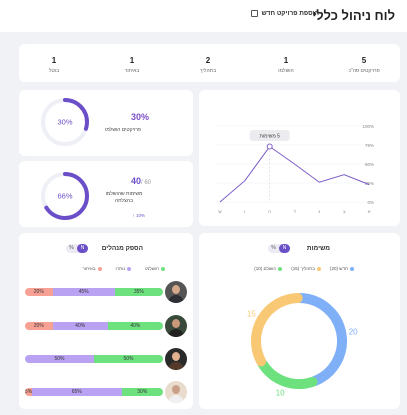 The image size is (407, 415). I want to click on y-tick-label: 0%, so click(370, 202).